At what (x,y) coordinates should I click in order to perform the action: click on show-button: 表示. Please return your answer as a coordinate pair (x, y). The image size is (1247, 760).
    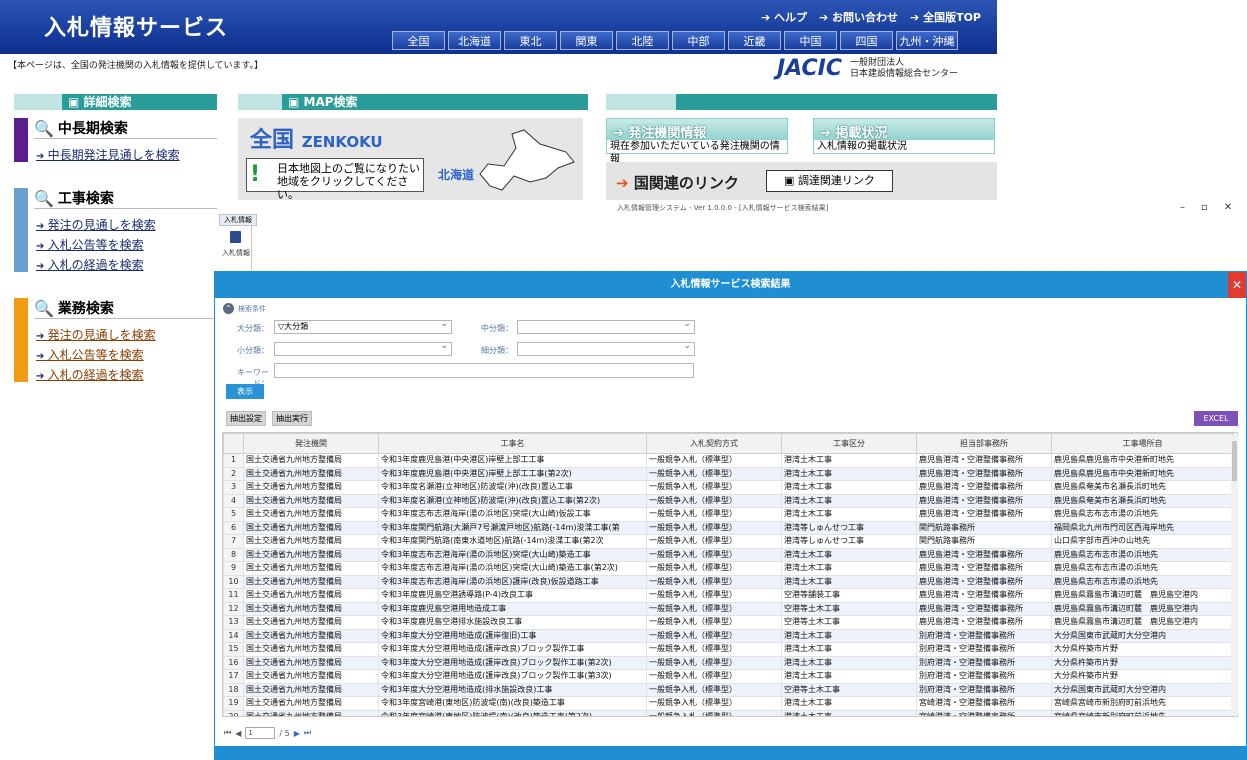
    Looking at the image, I should click on (245, 391).